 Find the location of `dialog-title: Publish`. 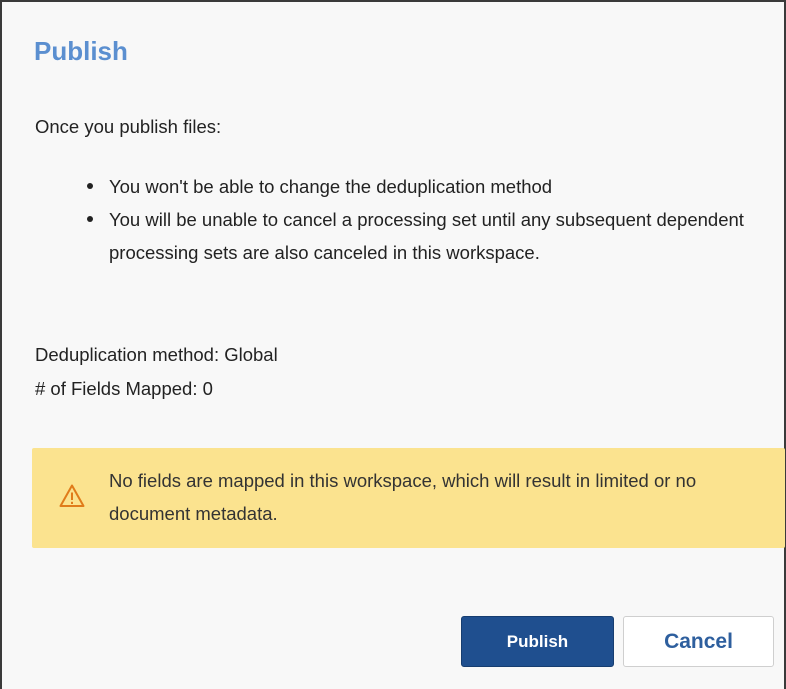

dialog-title: Publish is located at coordinates (81, 51).